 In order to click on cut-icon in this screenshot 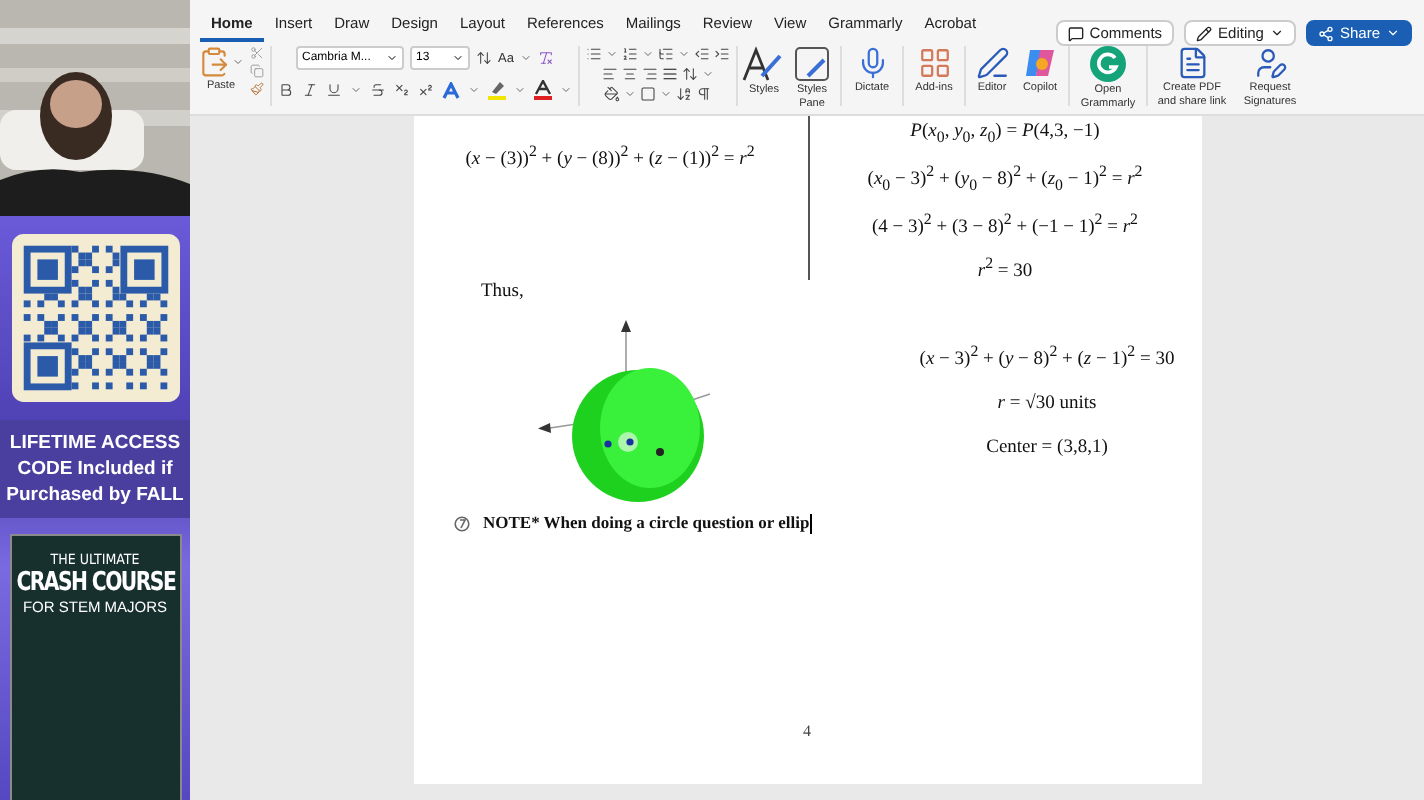, I will do `click(257, 53)`.